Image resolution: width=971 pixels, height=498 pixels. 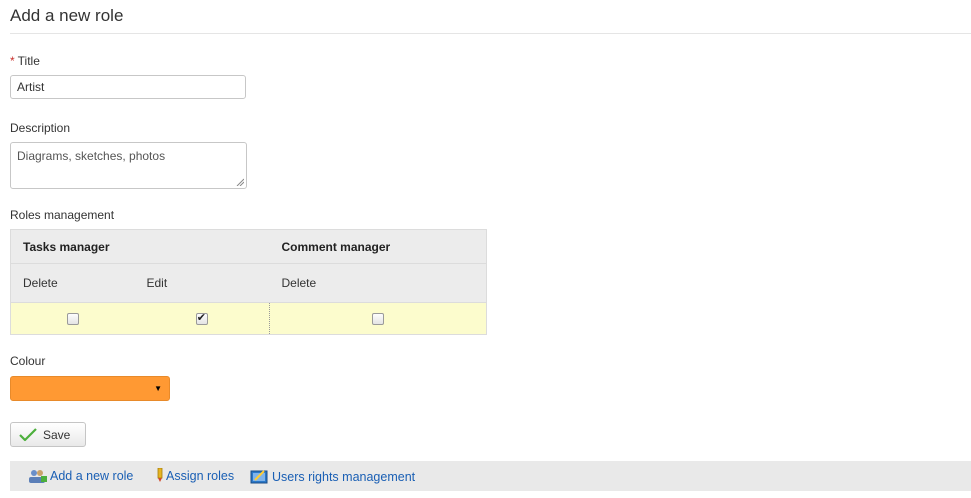 I want to click on required-mark: *, so click(x=12, y=61).